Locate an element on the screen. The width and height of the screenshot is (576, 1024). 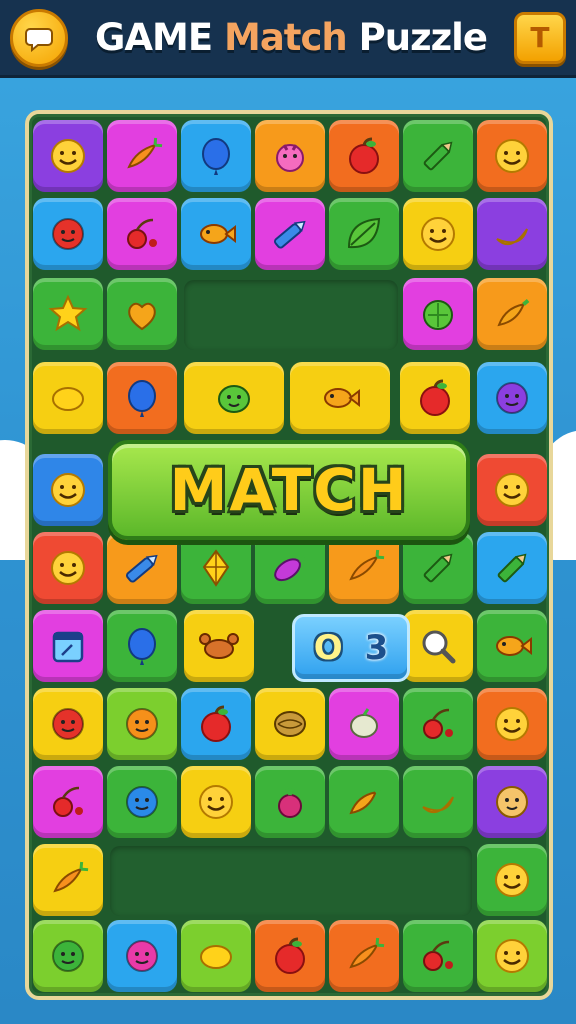
chat-button is located at coordinates (39, 37).